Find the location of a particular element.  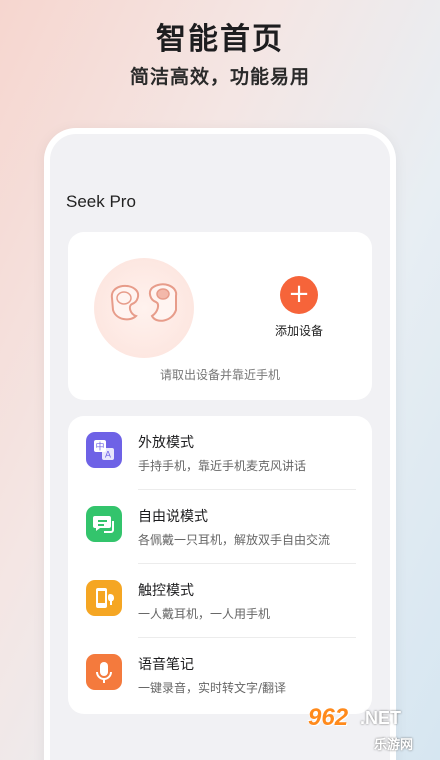

site-watermark: 962 .NET 乐游网 is located at coordinates (370, 729).